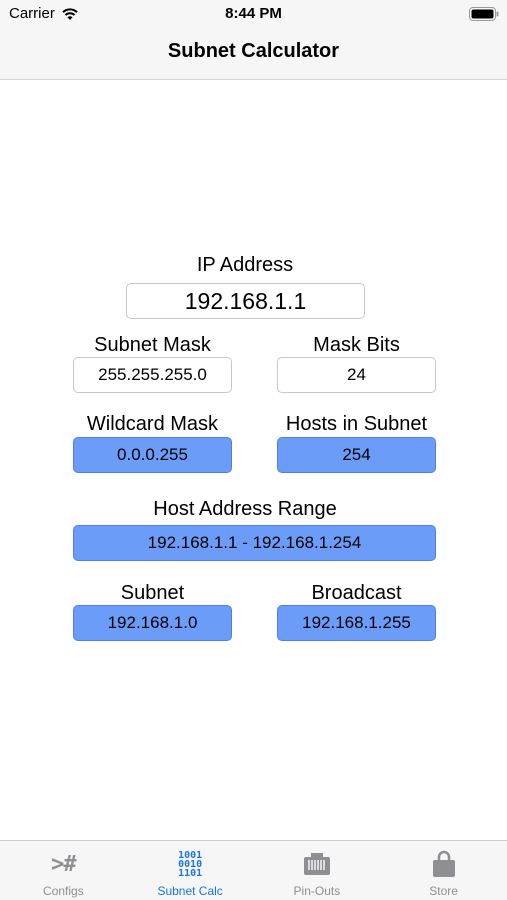 The image size is (507, 900). Describe the element at coordinates (356, 593) in the screenshot. I see `broadcast-label: Broadcast` at that location.